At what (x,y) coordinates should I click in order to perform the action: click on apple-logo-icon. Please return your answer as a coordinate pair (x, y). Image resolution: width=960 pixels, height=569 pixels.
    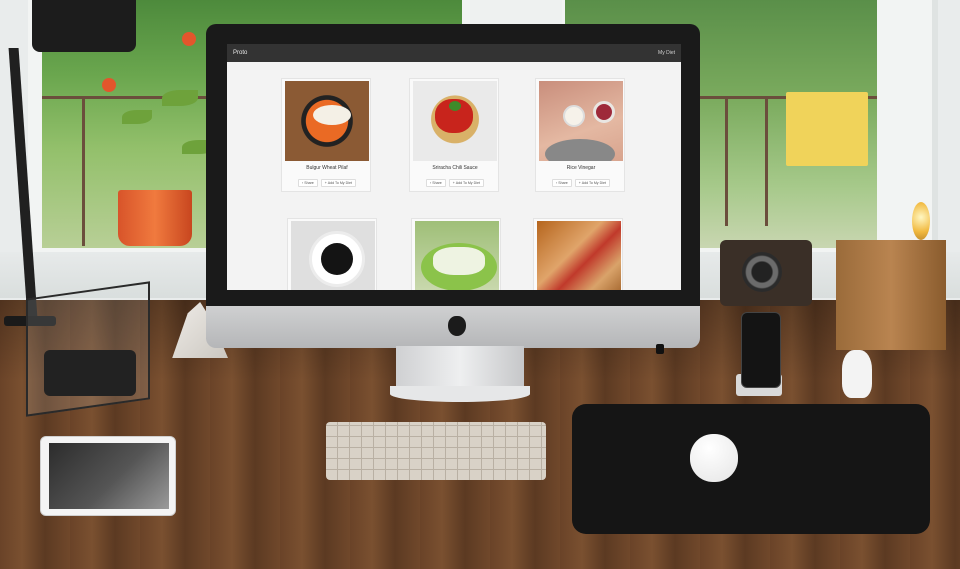
    Looking at the image, I should click on (457, 326).